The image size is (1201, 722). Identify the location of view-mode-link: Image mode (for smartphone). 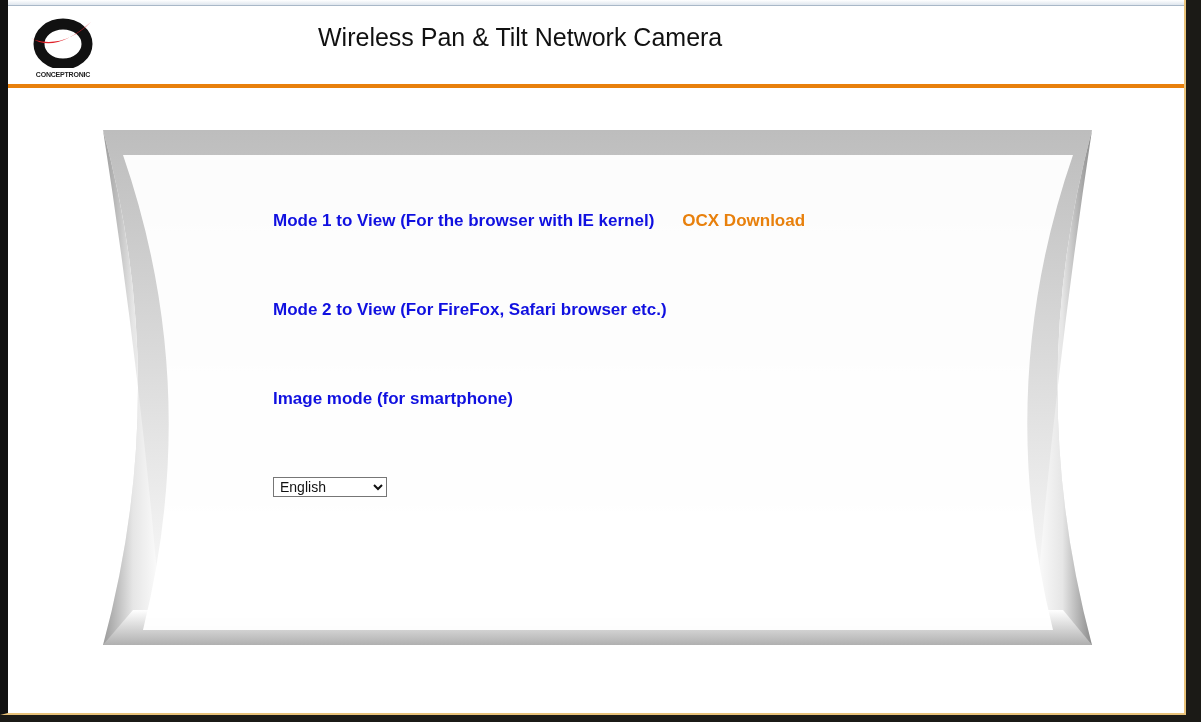
(393, 398).